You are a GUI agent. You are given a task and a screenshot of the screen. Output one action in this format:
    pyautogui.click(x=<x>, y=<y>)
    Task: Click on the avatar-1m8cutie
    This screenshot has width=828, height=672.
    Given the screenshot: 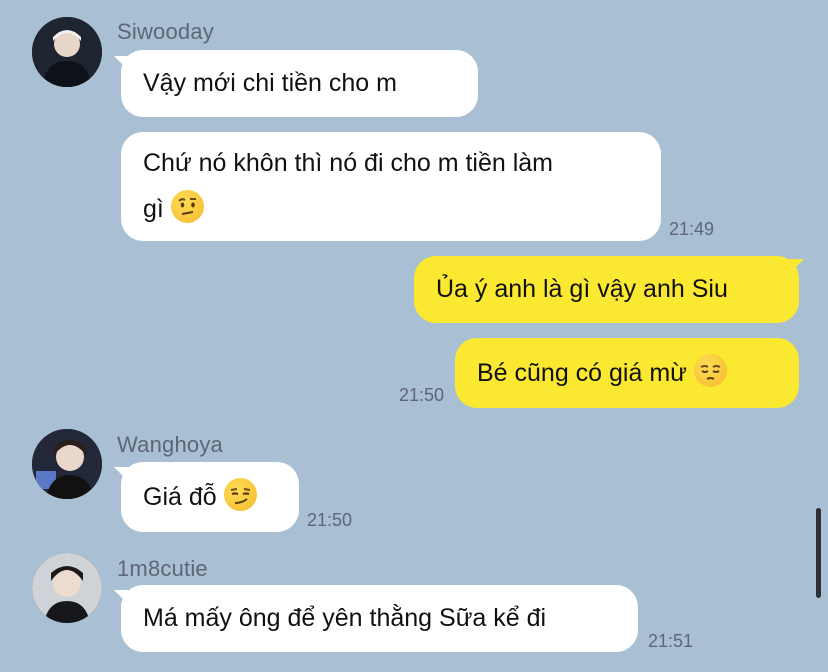 What is the action you would take?
    pyautogui.click(x=67, y=588)
    